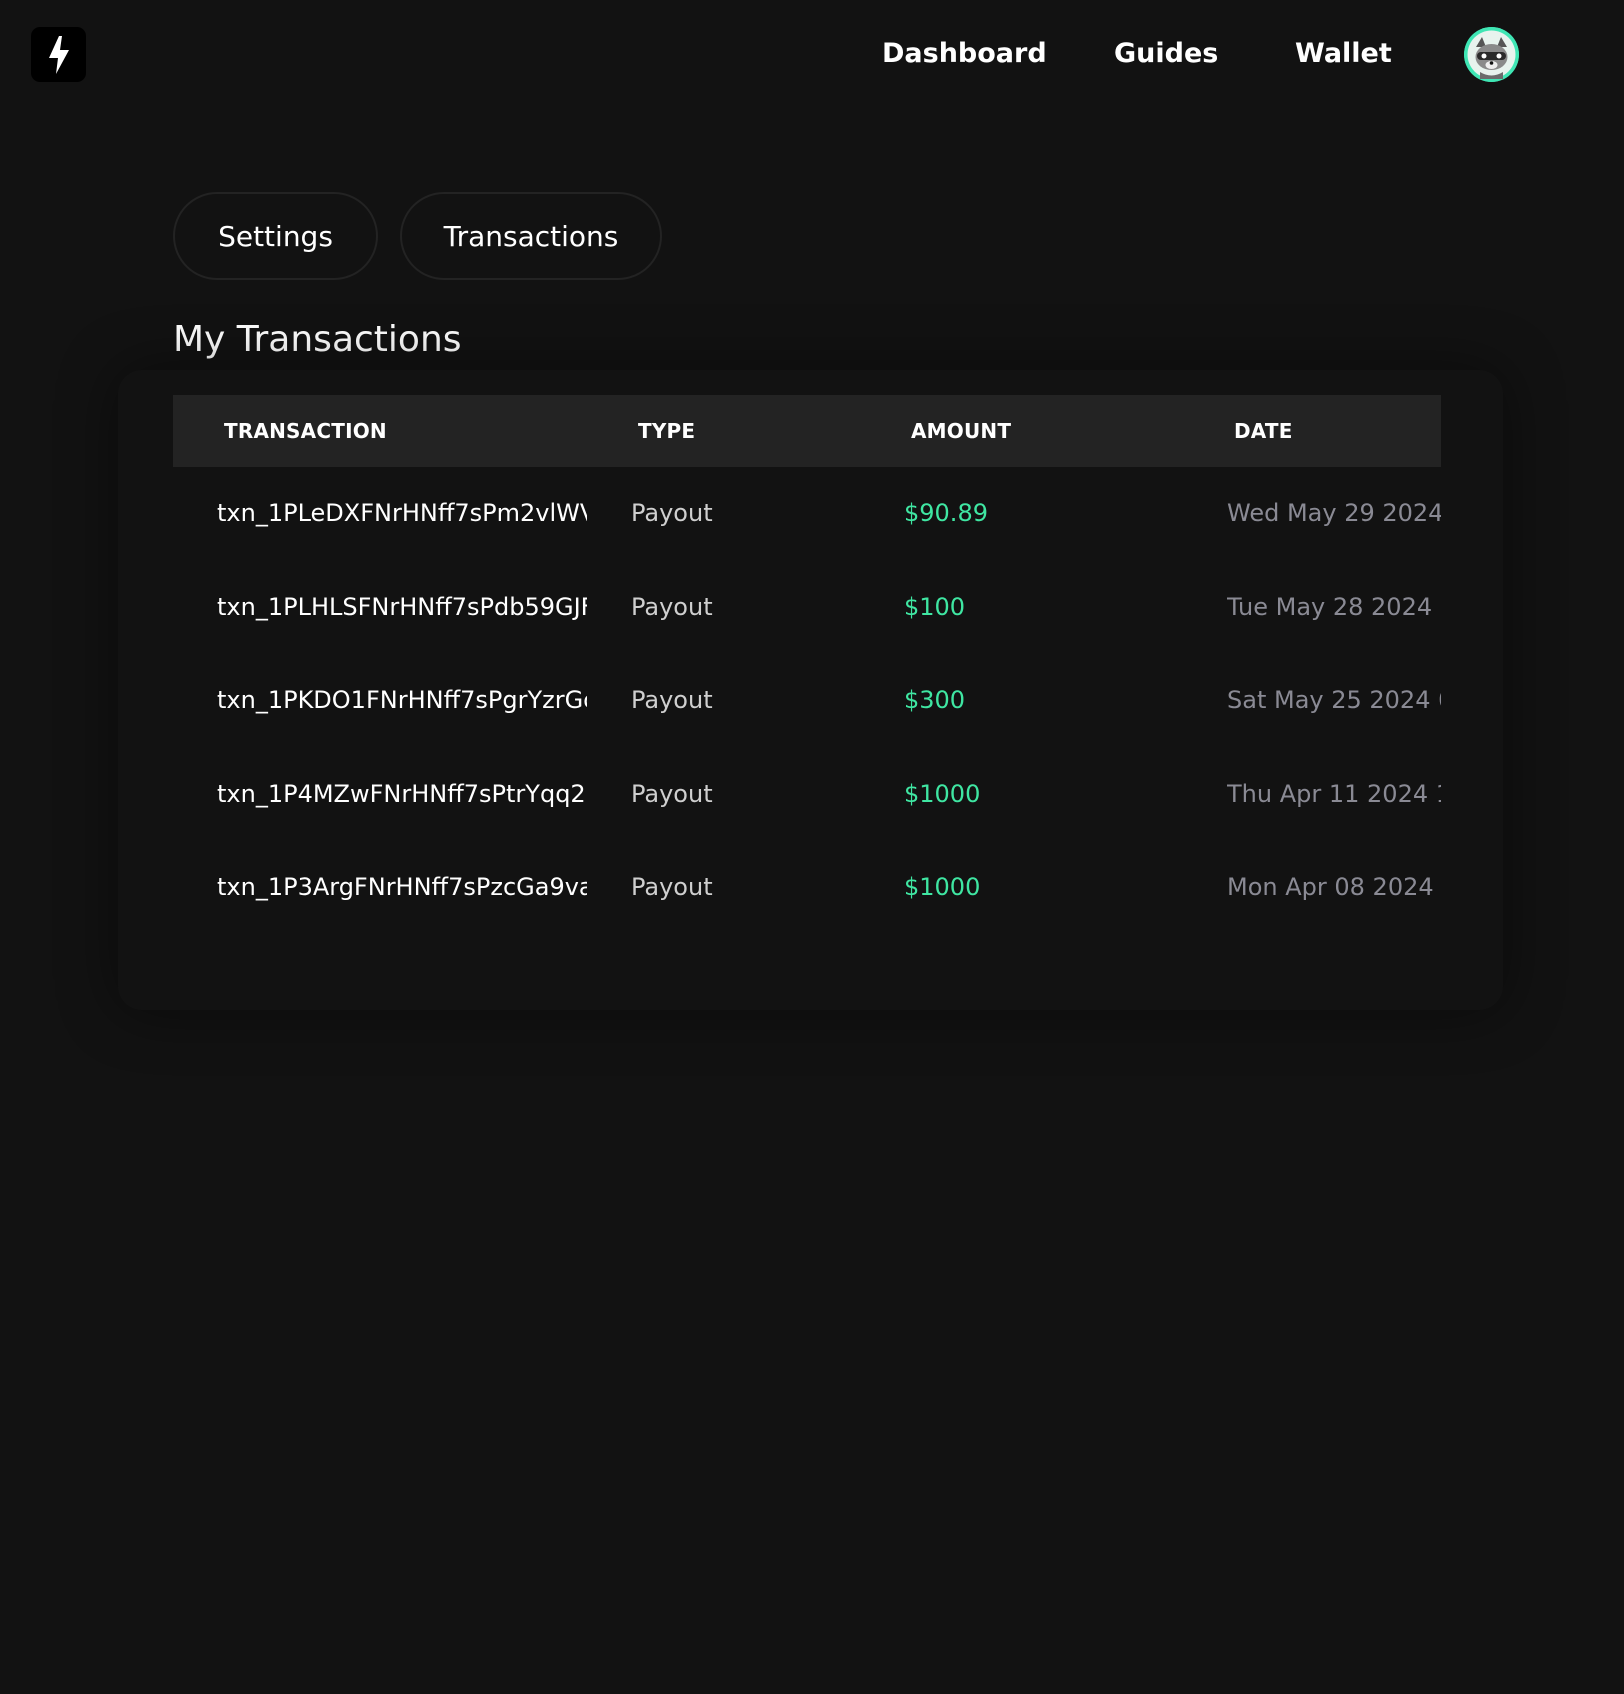 The width and height of the screenshot is (1624, 1694). I want to click on user-avatar, so click(1491, 54).